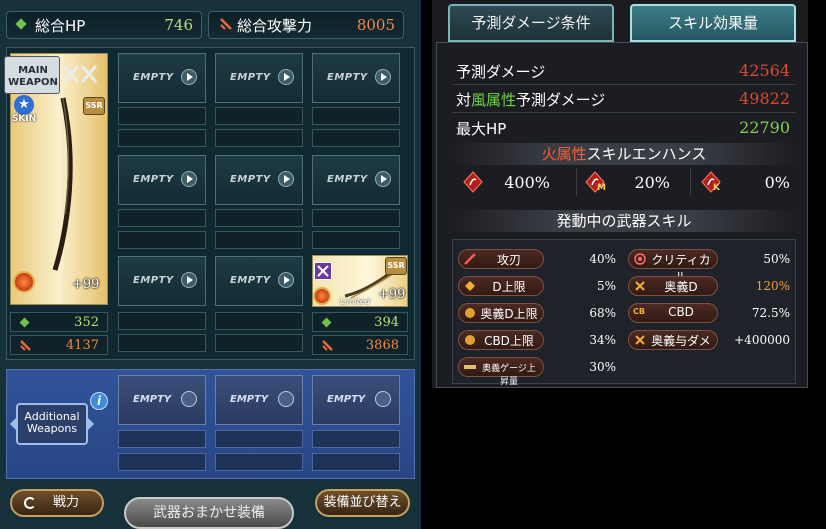 The width and height of the screenshot is (826, 529). What do you see at coordinates (501, 286) in the screenshot?
I see `skill-pill: D上限` at bounding box center [501, 286].